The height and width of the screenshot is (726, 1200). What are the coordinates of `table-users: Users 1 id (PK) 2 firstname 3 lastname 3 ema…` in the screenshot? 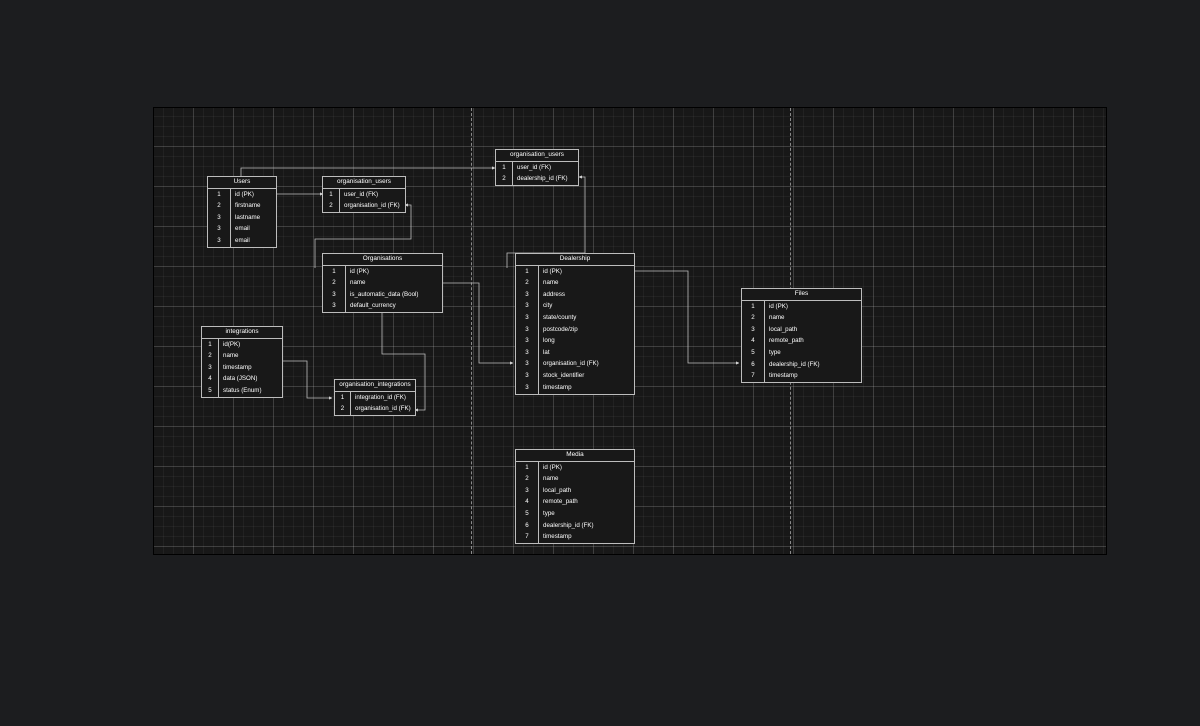 It's located at (242, 212).